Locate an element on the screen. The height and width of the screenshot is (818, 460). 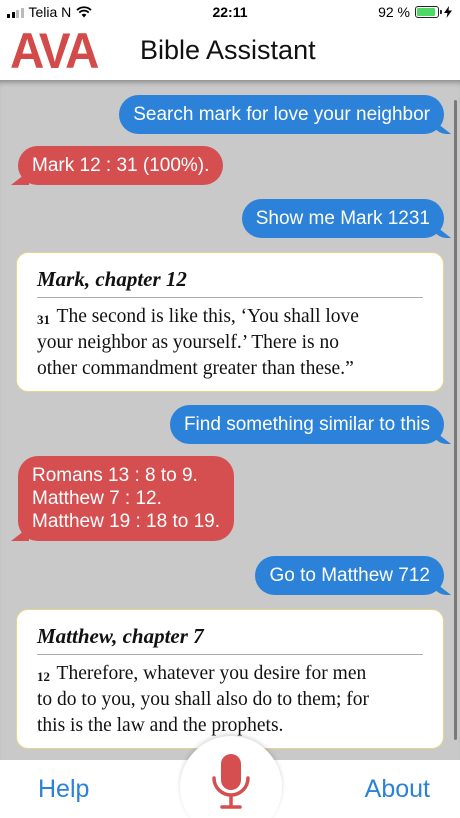
status-right: 92 % is located at coordinates (415, 12).